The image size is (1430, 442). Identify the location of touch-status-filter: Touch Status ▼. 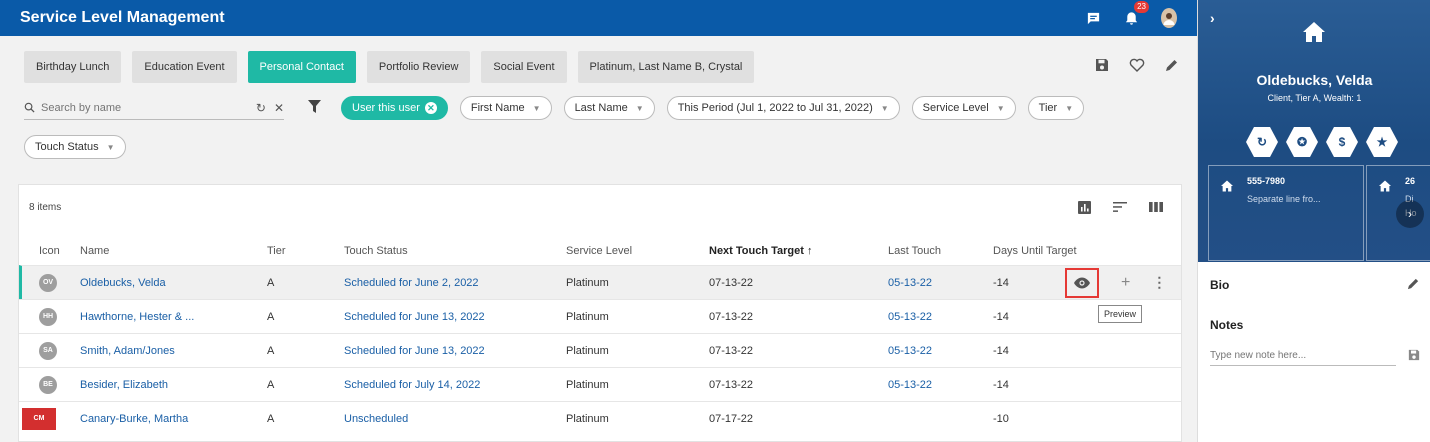
(75, 147).